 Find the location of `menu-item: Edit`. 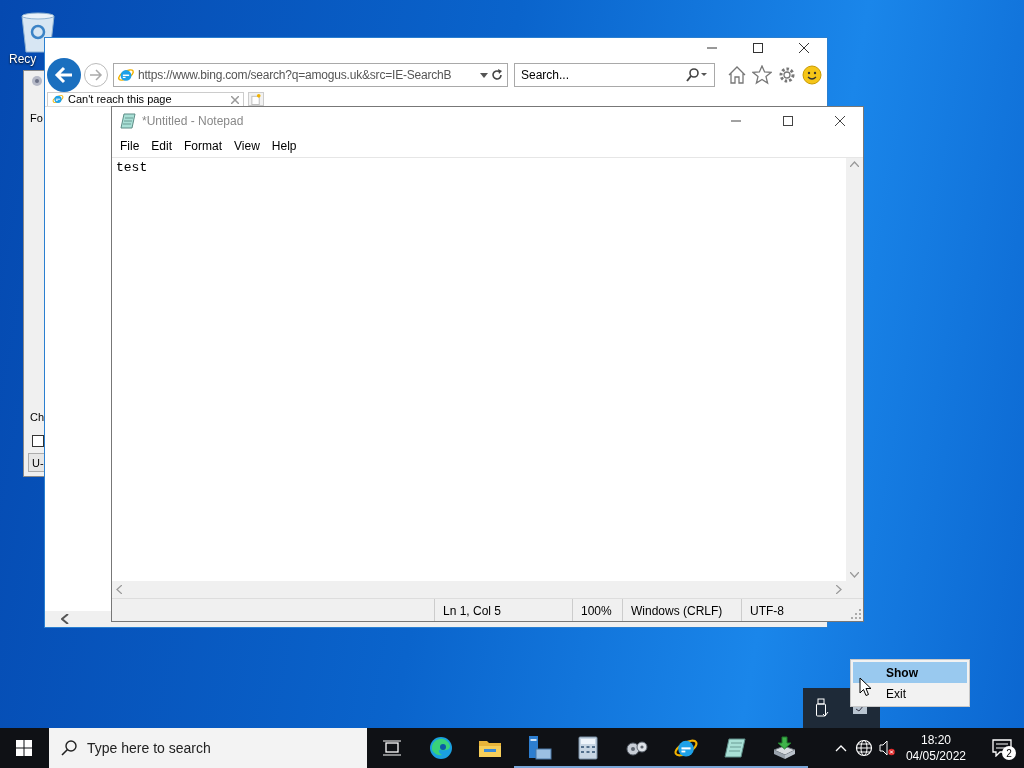

menu-item: Edit is located at coordinates (162, 146).